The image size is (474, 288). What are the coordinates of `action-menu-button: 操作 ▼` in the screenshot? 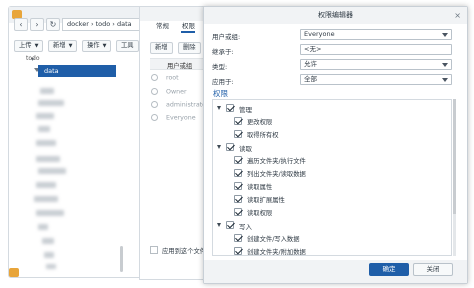 It's located at (97, 46).